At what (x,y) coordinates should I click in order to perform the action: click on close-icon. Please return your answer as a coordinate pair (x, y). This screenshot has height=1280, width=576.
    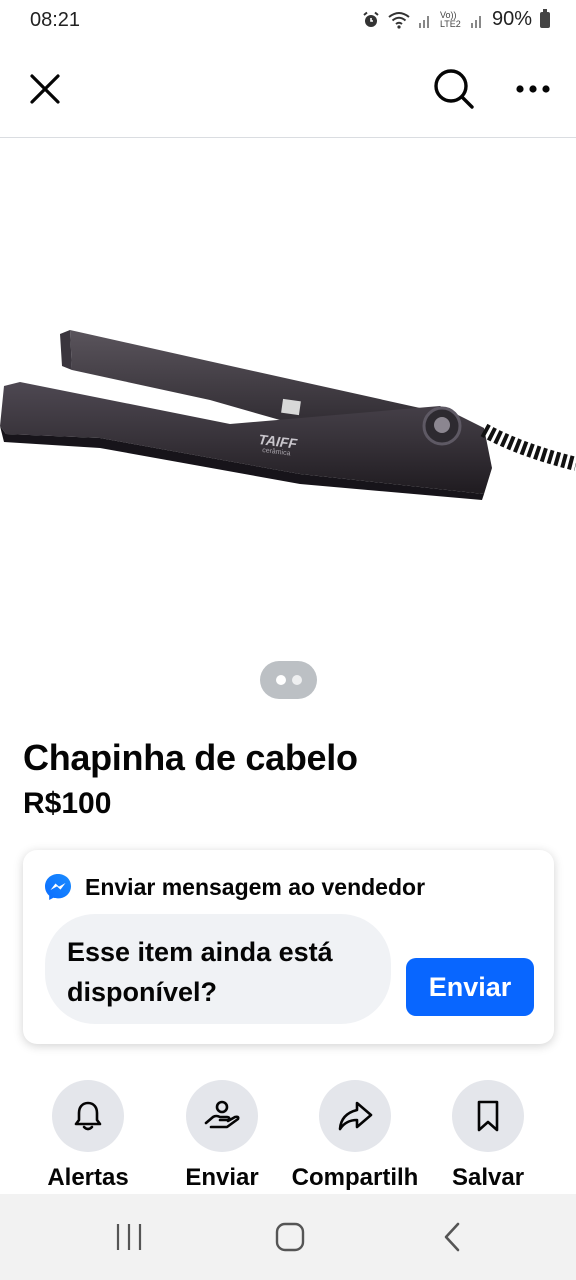
    Looking at the image, I should click on (45, 89).